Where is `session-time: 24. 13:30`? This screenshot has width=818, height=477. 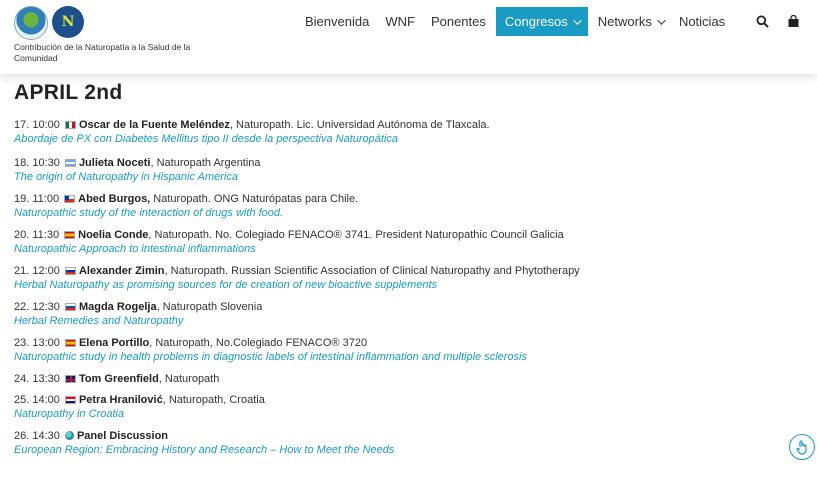
session-time: 24. 13:30 is located at coordinates (37, 379).